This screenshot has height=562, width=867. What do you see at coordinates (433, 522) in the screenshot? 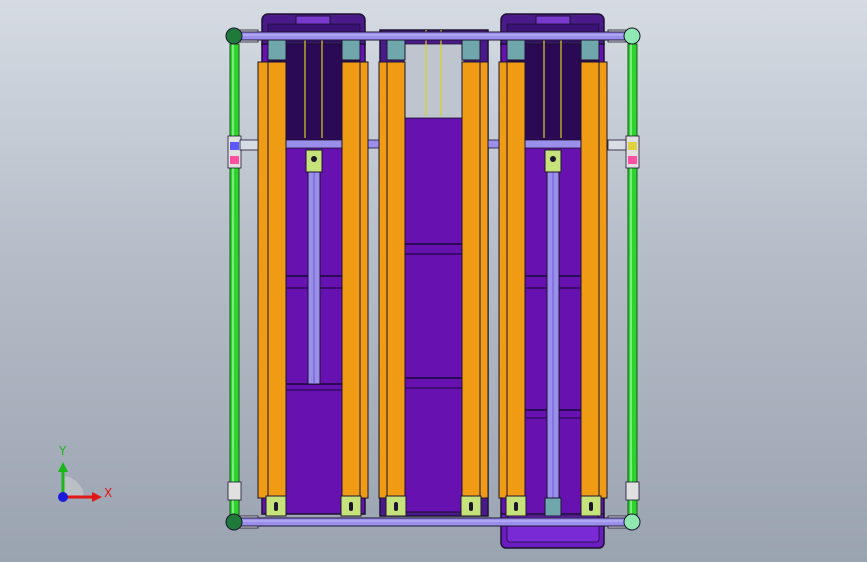
I see `bottom-crossbar` at bounding box center [433, 522].